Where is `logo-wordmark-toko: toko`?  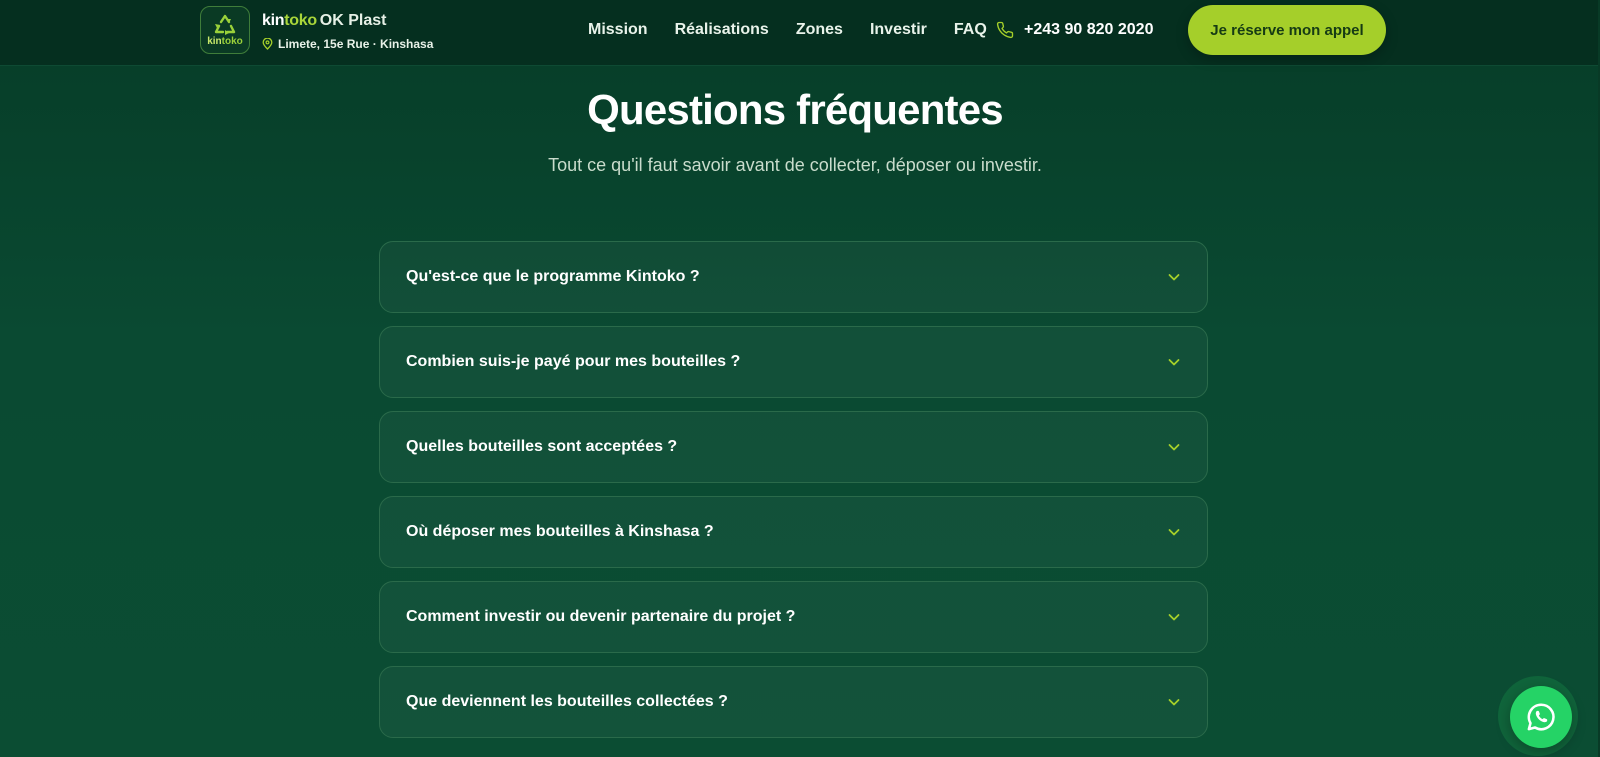 logo-wordmark-toko: toko is located at coordinates (232, 41).